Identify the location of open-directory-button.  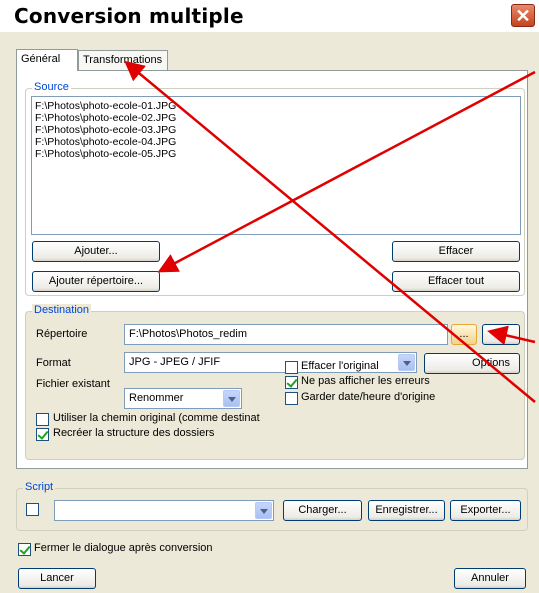
(501, 334).